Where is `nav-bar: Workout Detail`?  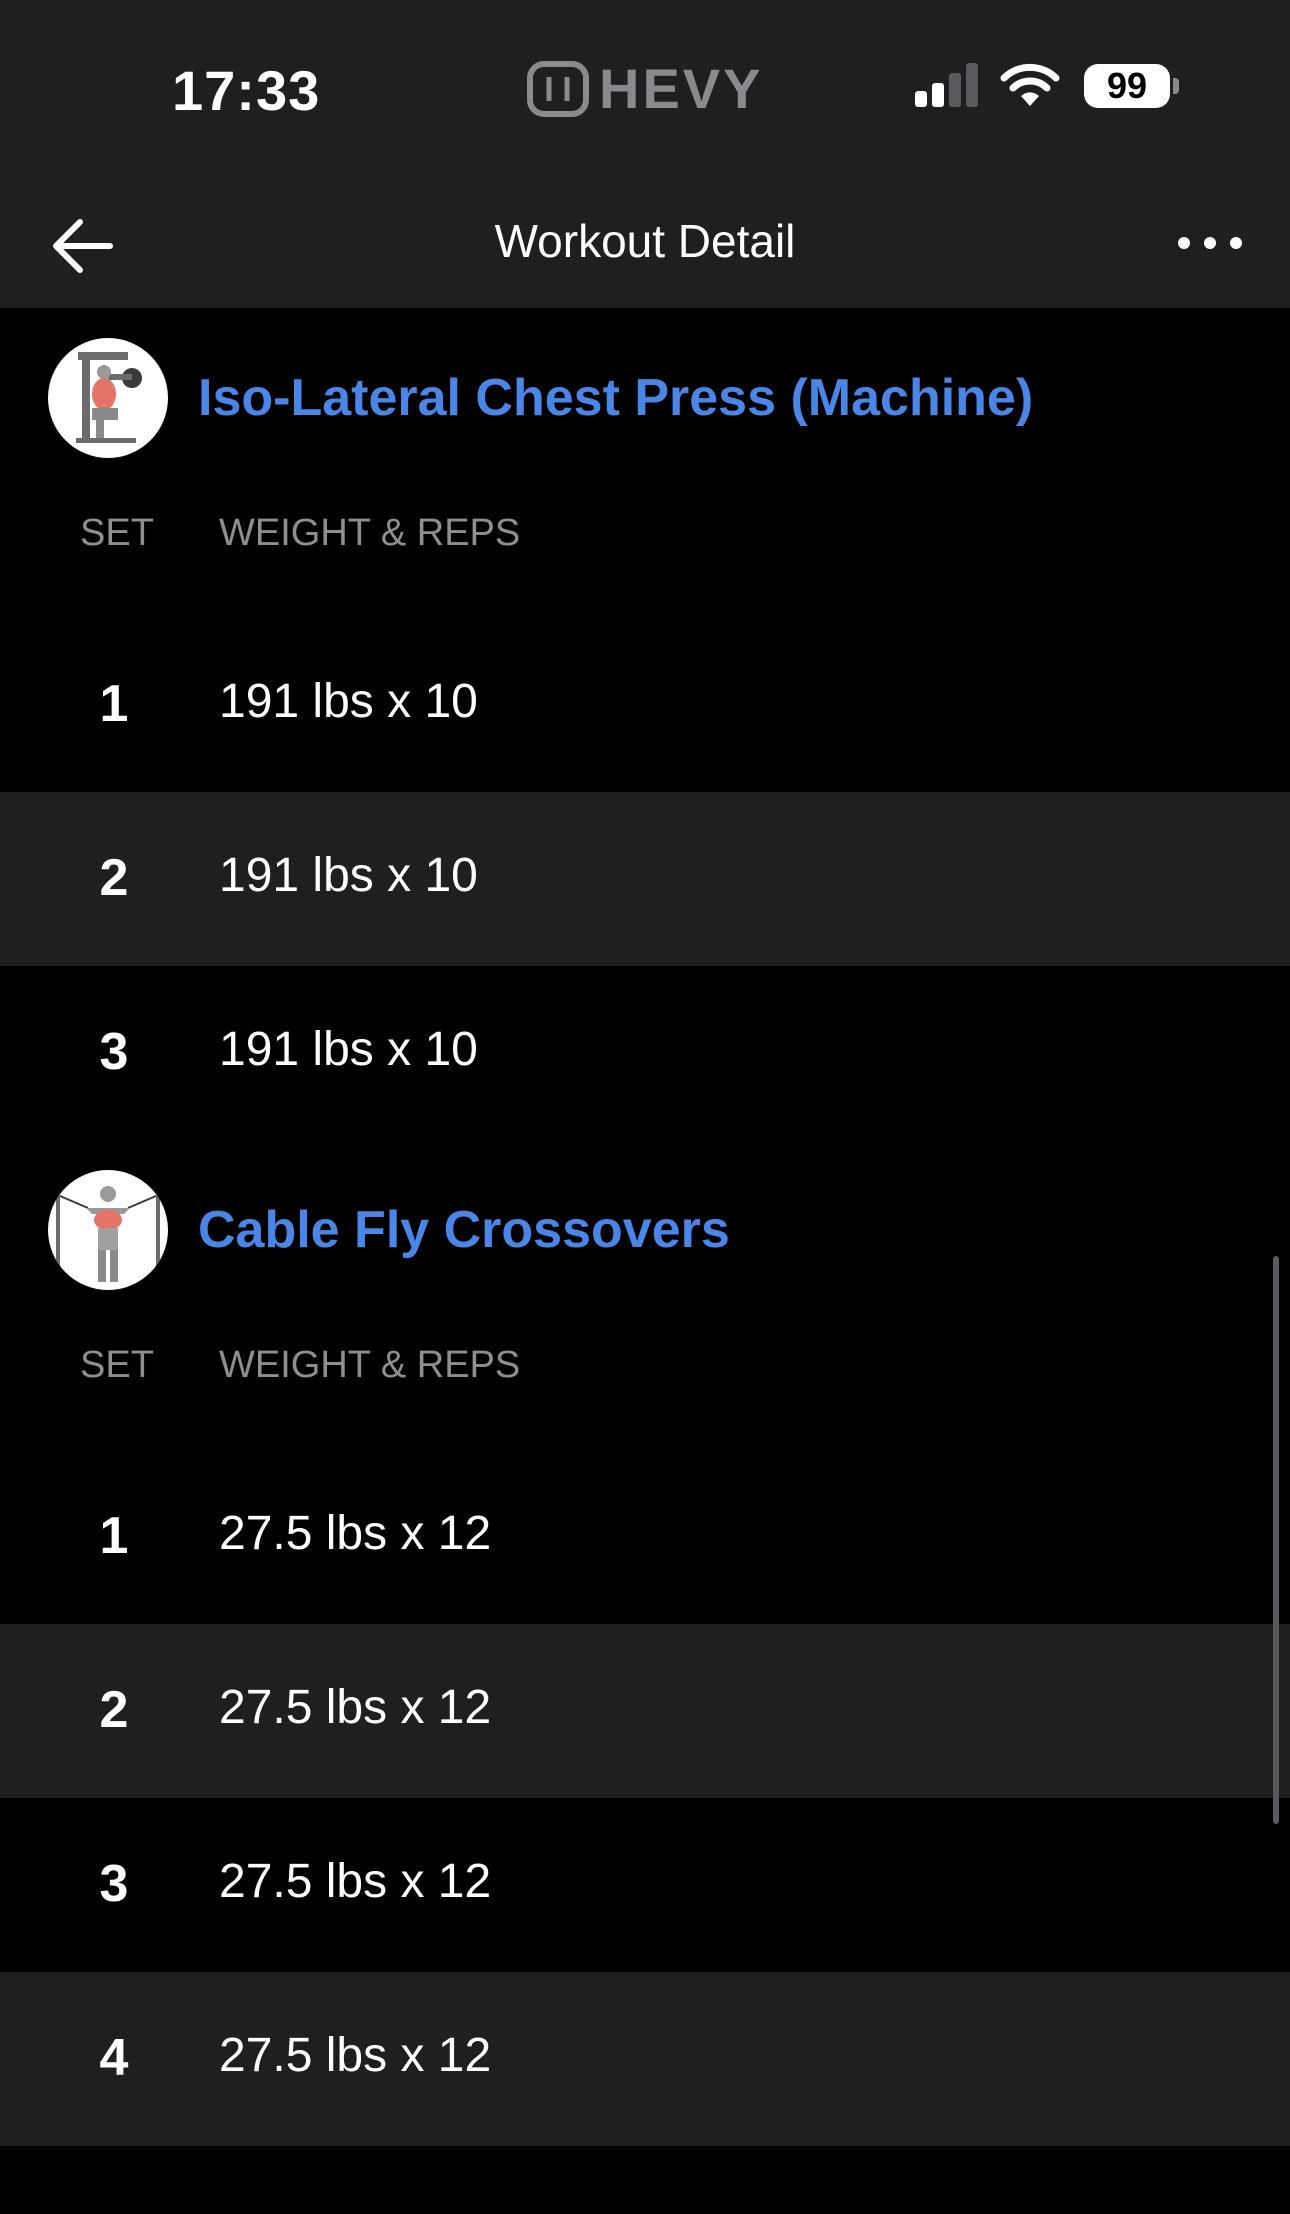 nav-bar: Workout Detail is located at coordinates (645, 242).